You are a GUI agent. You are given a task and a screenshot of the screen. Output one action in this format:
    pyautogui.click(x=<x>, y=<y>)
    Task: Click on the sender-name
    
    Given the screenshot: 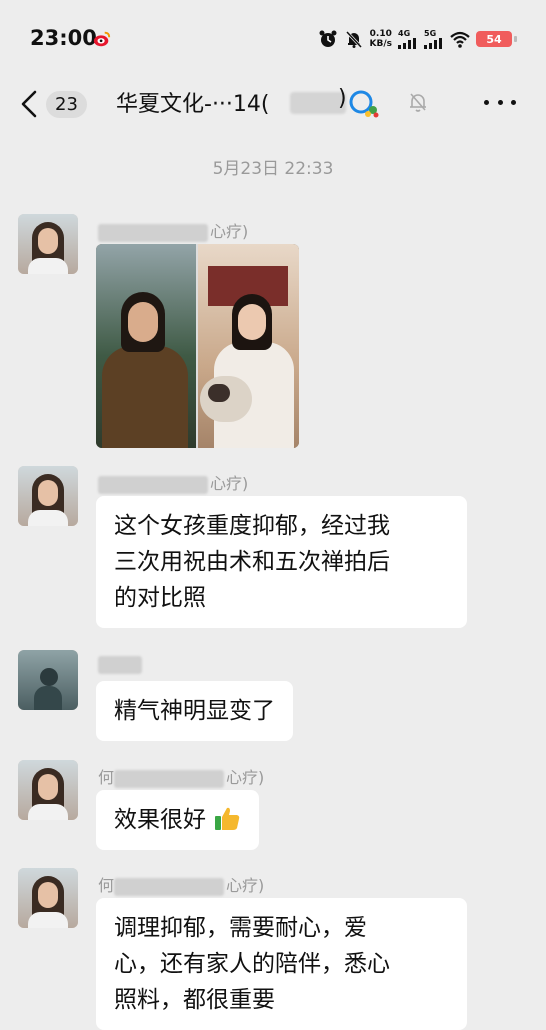 What is the action you would take?
    pyautogui.click(x=121, y=664)
    